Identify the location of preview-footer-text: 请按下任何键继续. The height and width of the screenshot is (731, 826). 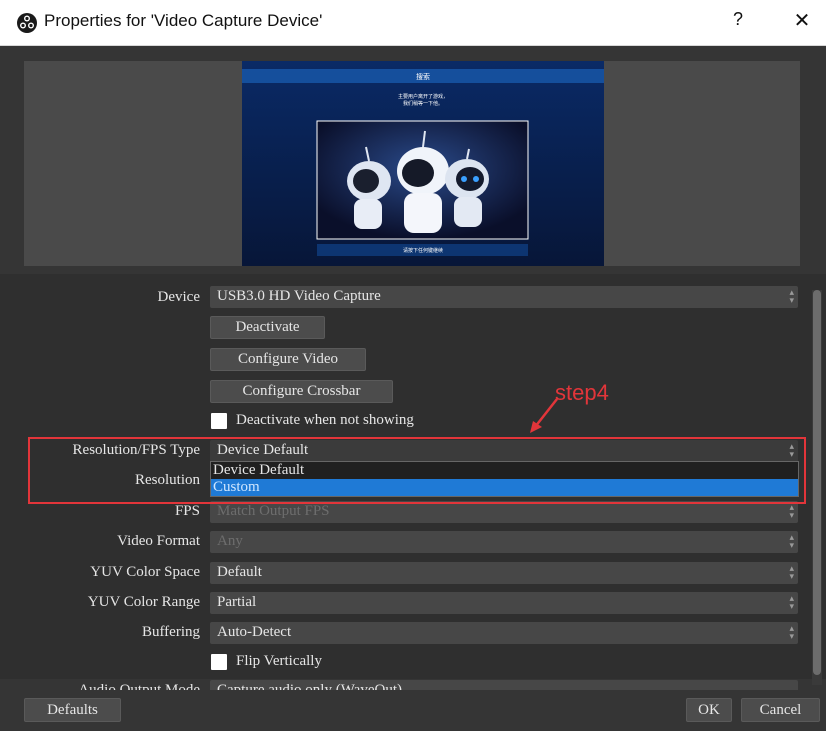
(423, 250).